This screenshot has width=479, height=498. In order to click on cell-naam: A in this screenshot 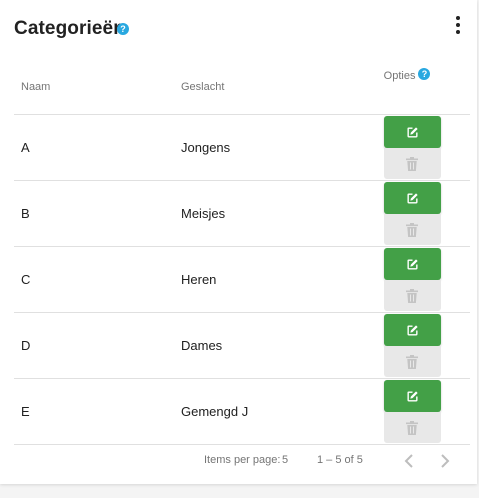, I will do `click(97, 147)`.